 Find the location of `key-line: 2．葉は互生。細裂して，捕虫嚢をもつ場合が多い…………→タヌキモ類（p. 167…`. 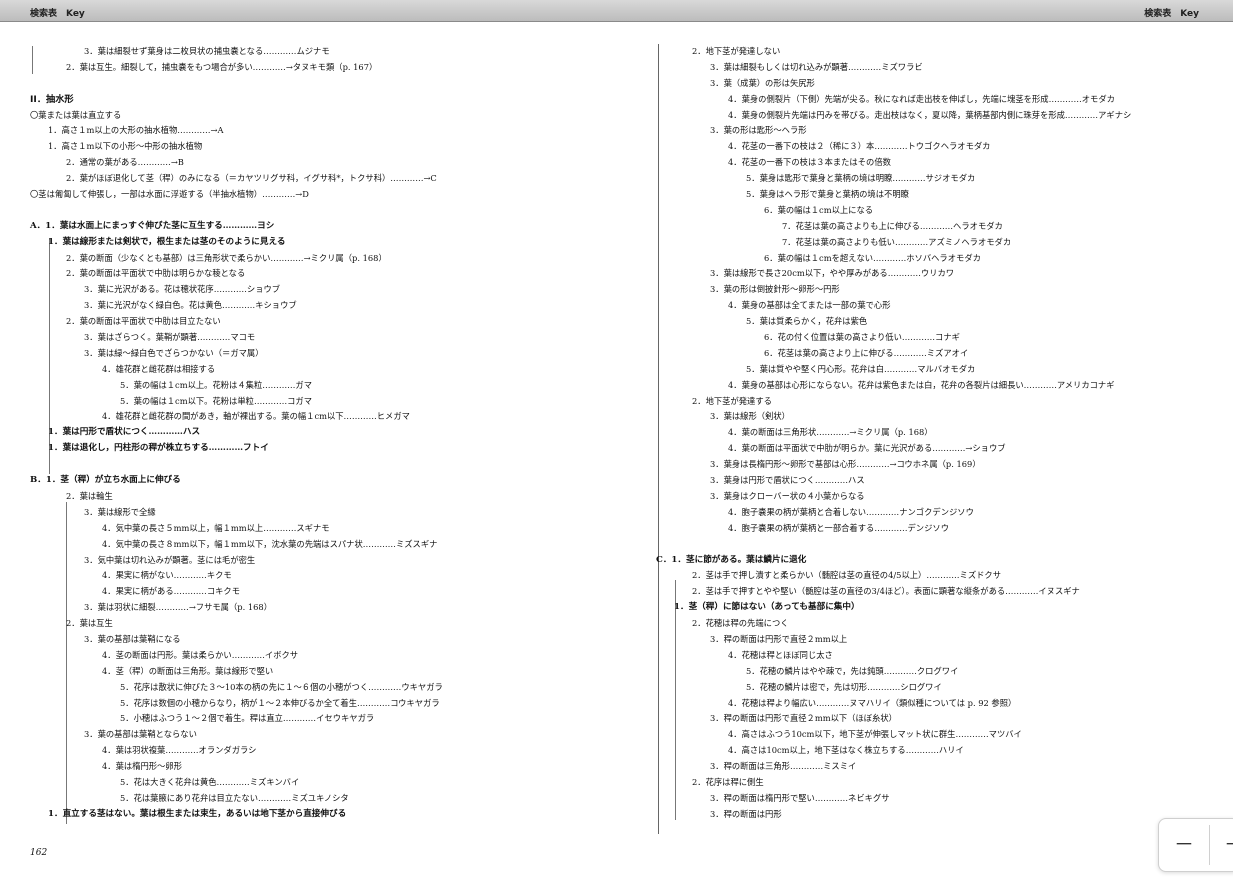

key-line: 2．葉は互生。細裂して，捕虫嚢をもつ場合が多い…………→タヌキモ類（p. 167… is located at coordinates (222, 66).